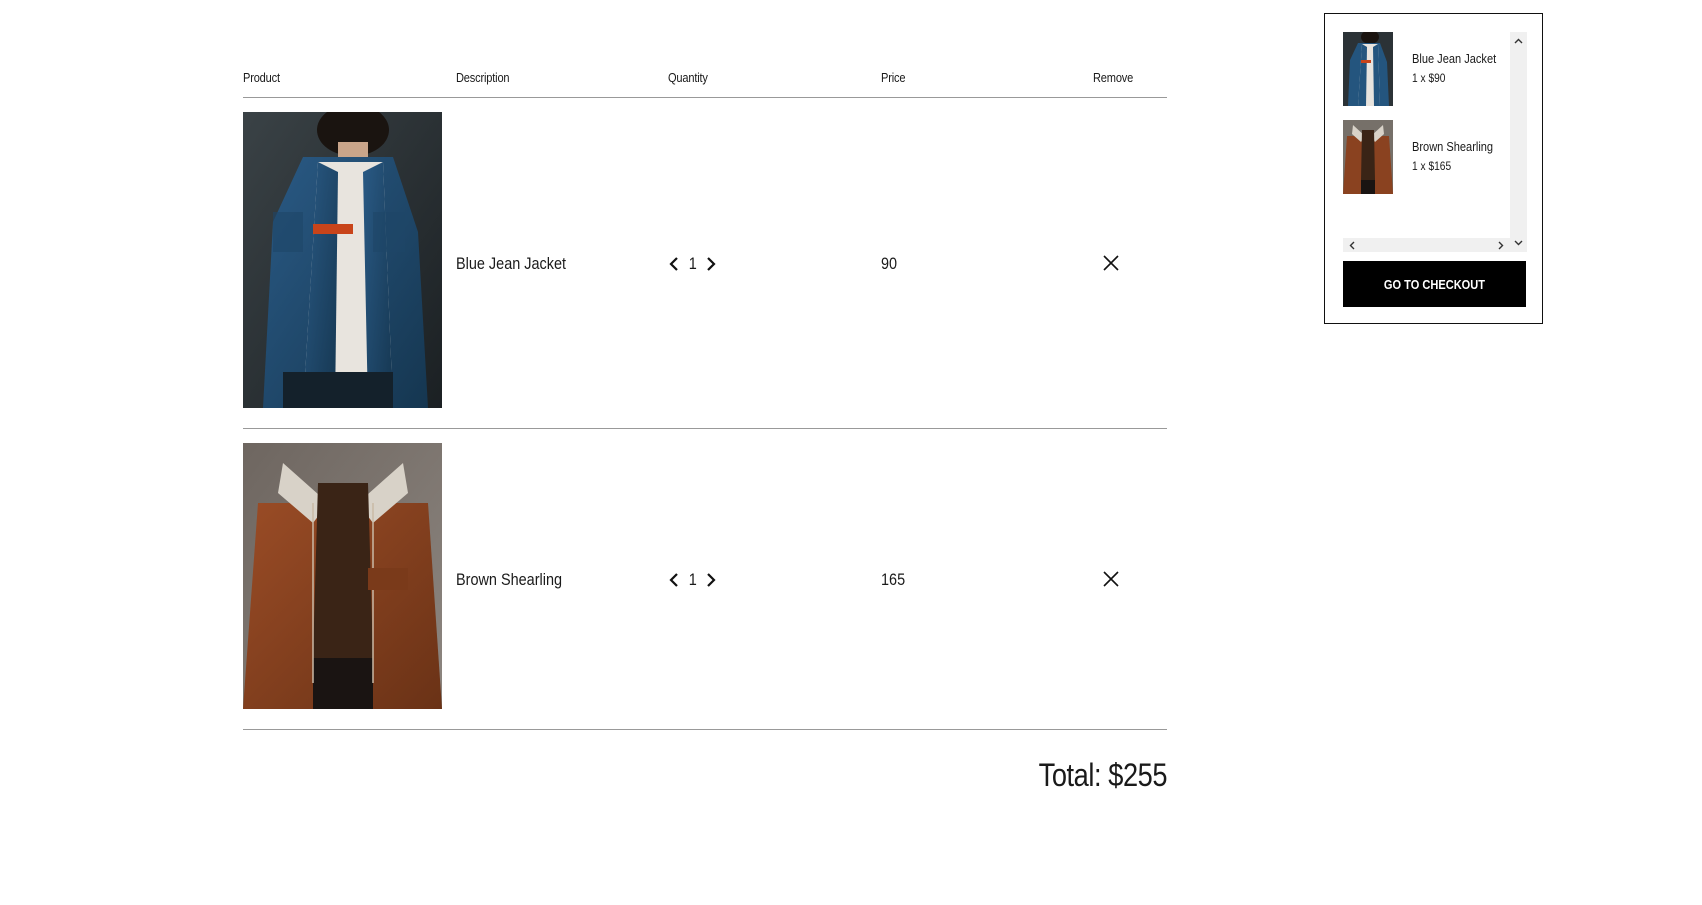 The height and width of the screenshot is (905, 1702). I want to click on product-description: Blue Jean Jacket, so click(511, 263).